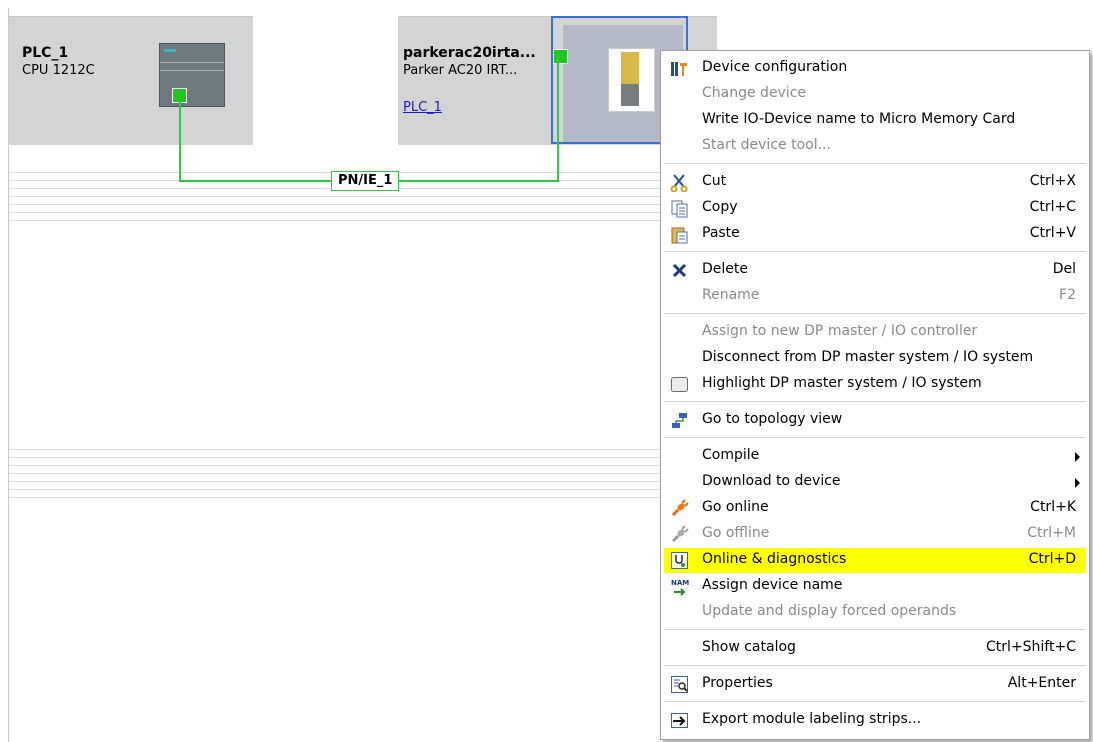 This screenshot has width=1093, height=742. Describe the element at coordinates (679, 384) in the screenshot. I see `checkbox-icon` at that location.